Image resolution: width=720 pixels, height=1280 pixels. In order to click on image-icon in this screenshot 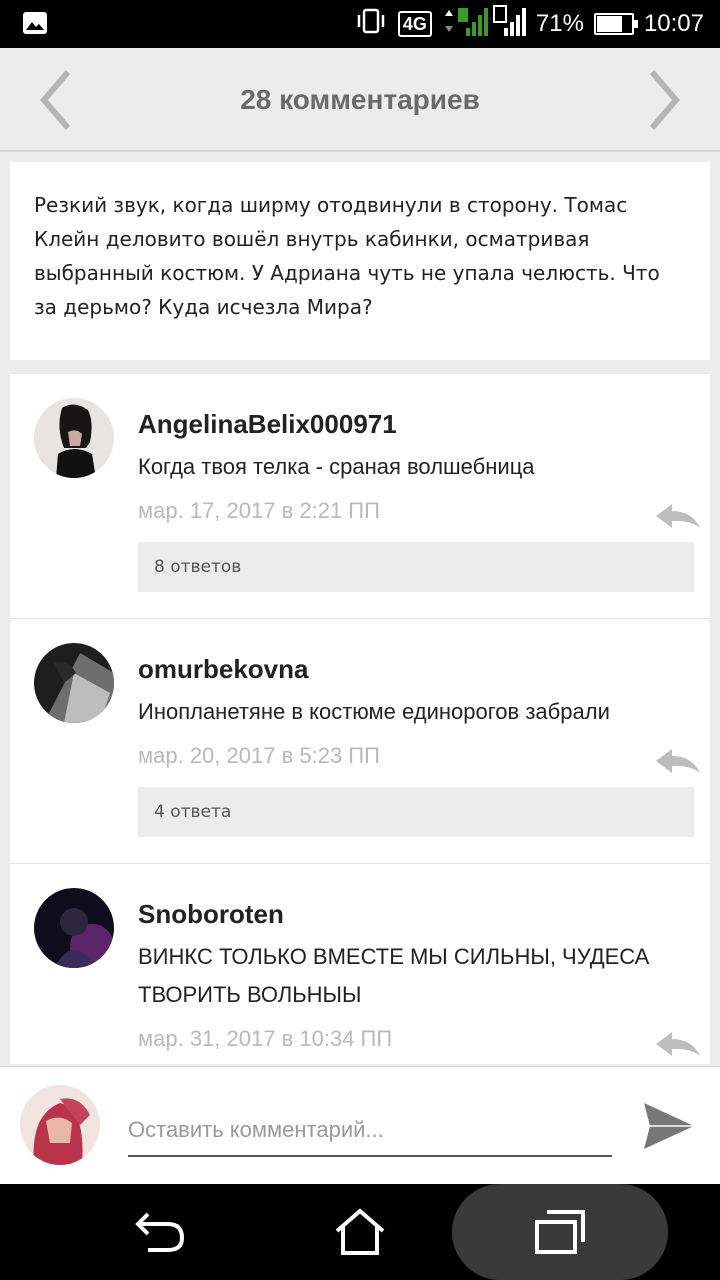, I will do `click(35, 25)`.